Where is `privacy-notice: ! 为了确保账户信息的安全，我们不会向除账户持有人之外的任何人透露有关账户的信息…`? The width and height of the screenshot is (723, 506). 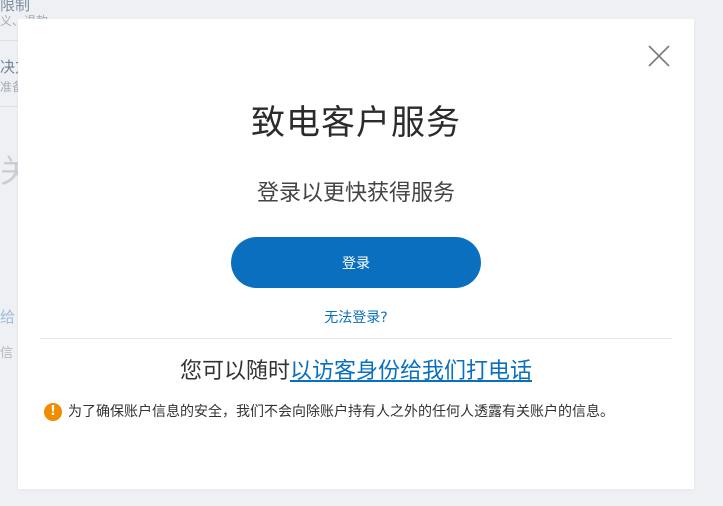
privacy-notice: ! 为了确保账户信息的安全，我们不会向除账户持有人之外的任何人透露有关账户的信息… is located at coordinates (349, 412).